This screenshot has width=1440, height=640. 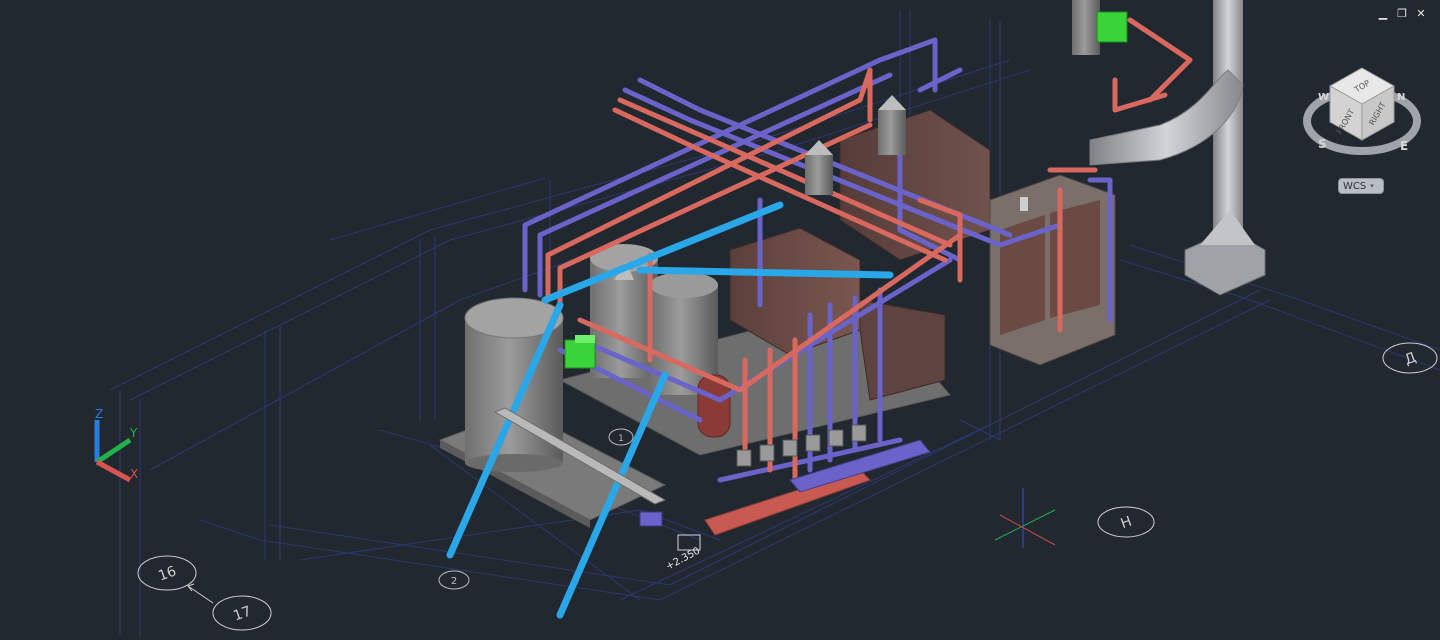 I want to click on svg-text: 2, so click(x=454, y=581).